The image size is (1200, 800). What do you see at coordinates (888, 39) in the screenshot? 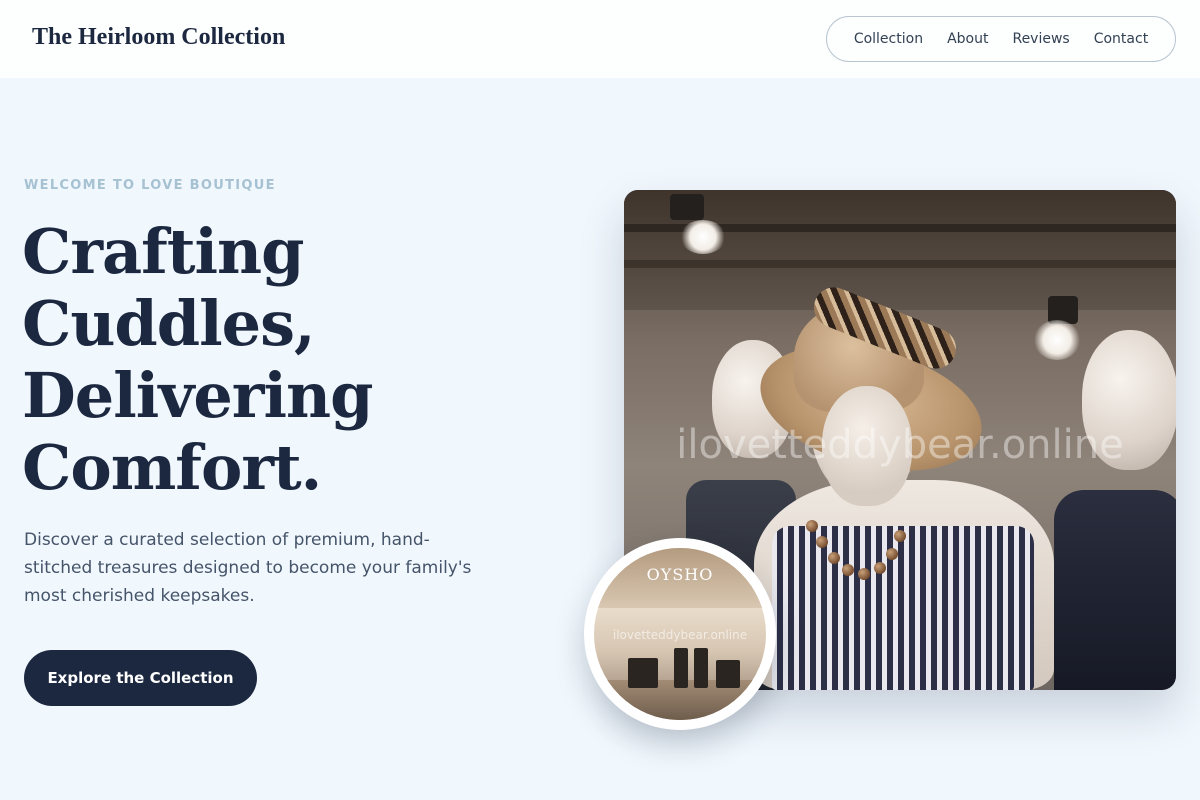
I see `nav-link-collection: Collection` at bounding box center [888, 39].